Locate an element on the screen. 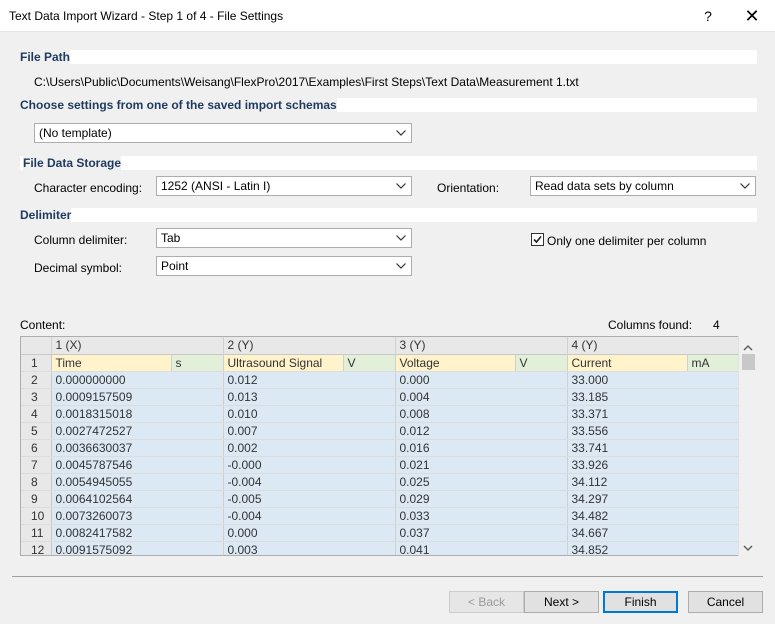 Image resolution: width=775 pixels, height=624 pixels. data-cell: 34.852 is located at coordinates (653, 548).